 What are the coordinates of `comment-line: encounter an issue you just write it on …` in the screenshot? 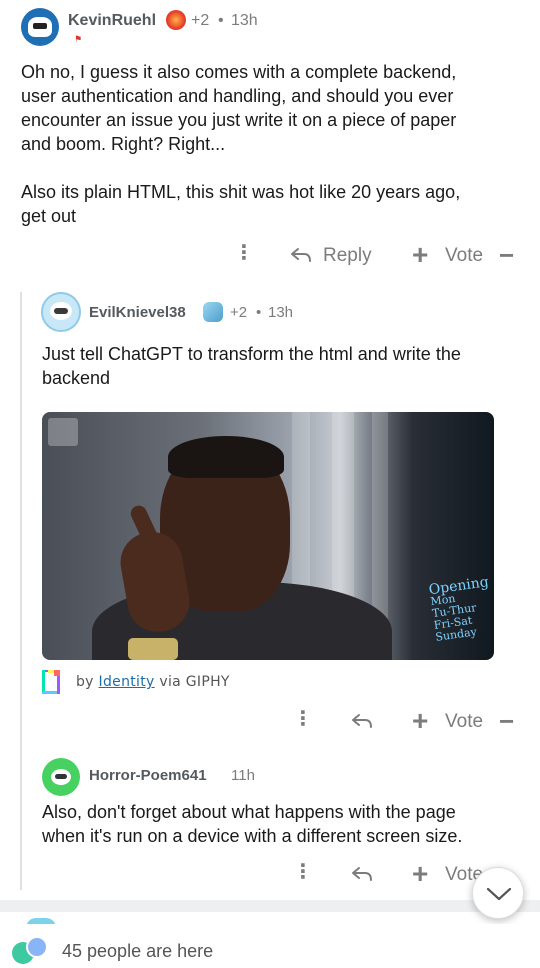 It's located at (239, 120).